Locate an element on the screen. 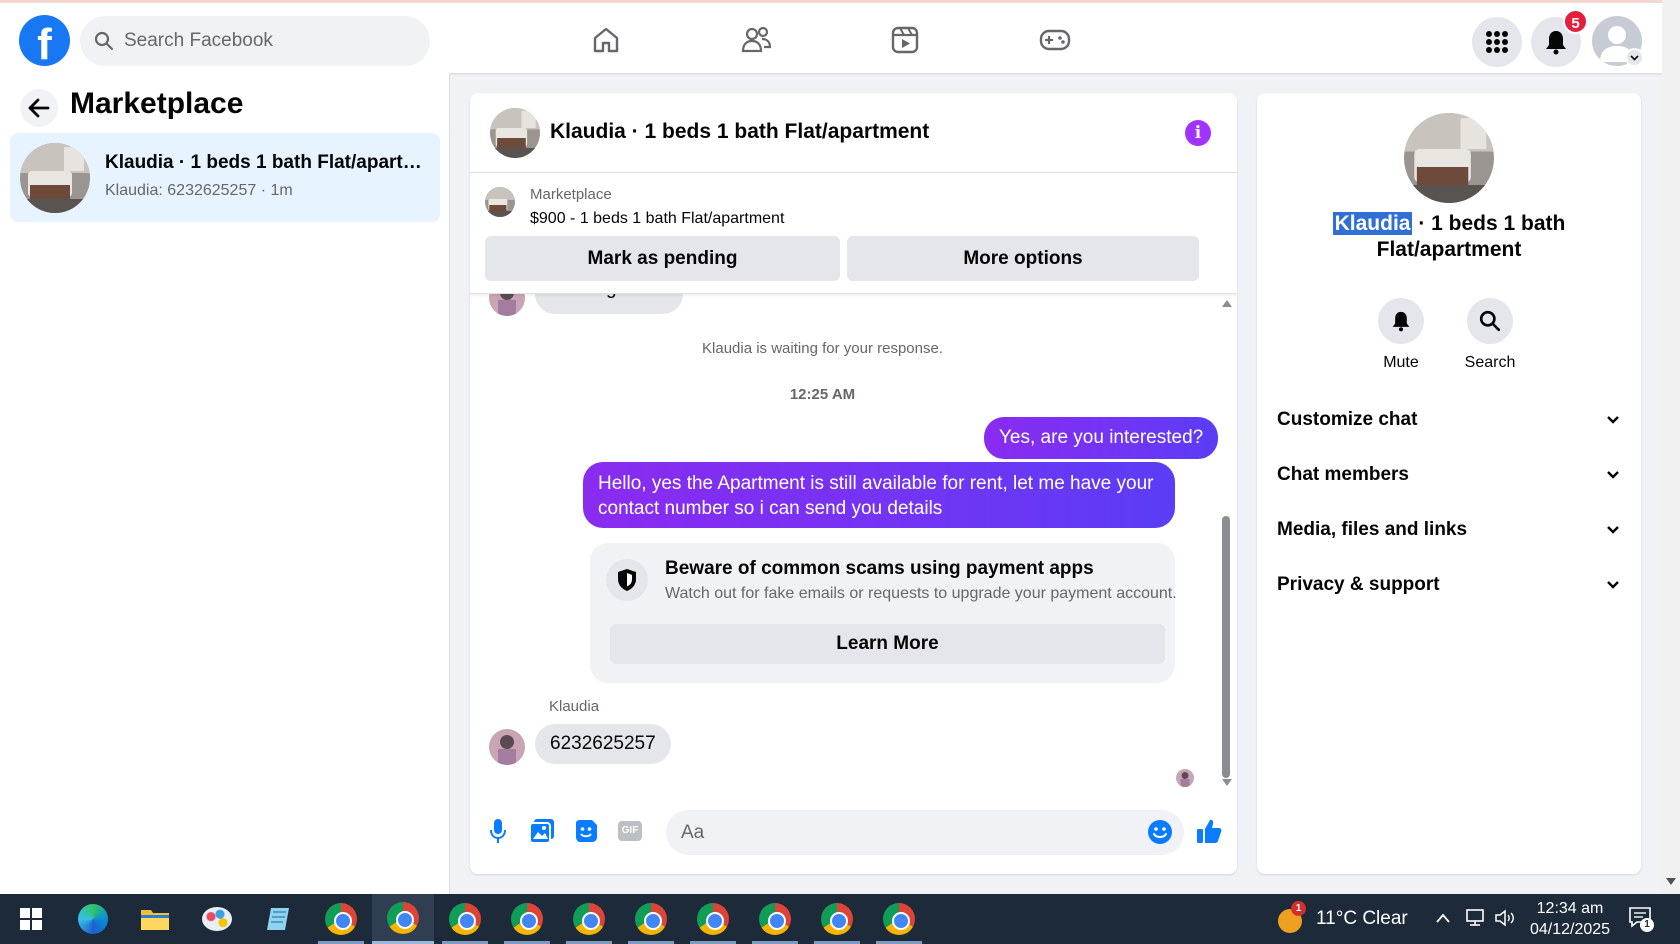  search-label: Search is located at coordinates (1490, 362).